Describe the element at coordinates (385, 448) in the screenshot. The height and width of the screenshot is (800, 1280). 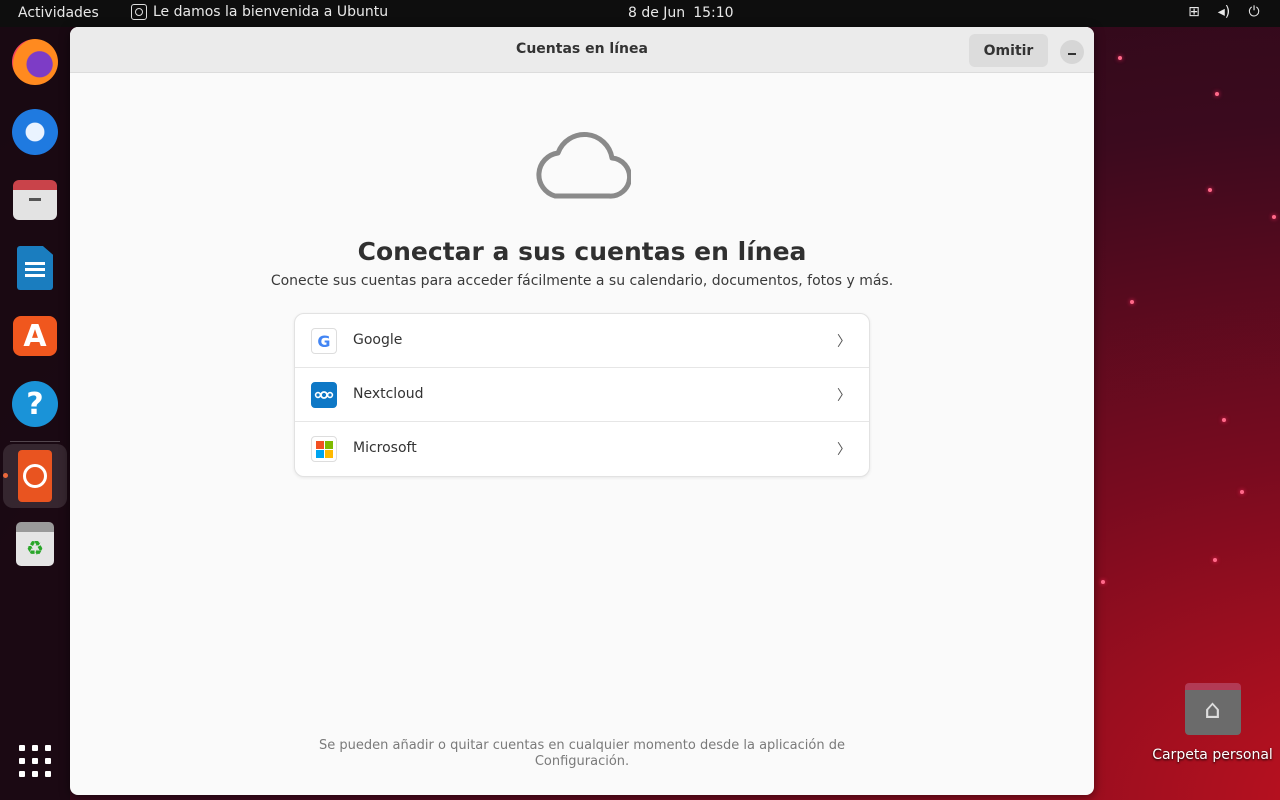
I see `provider-label: Microsoft` at that location.